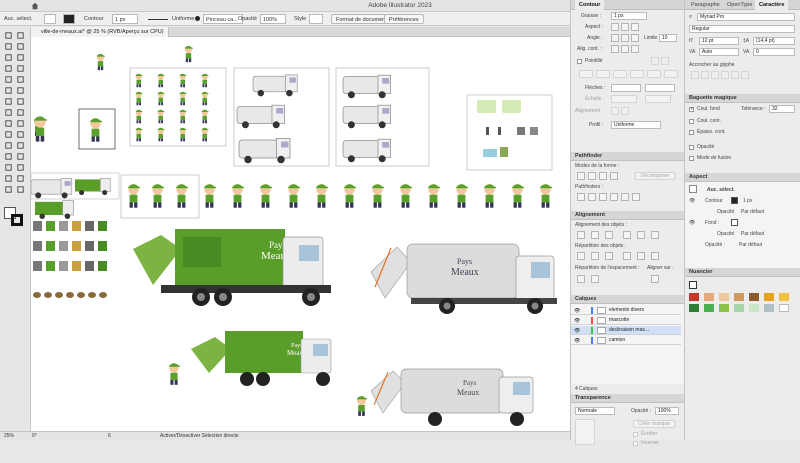 This screenshot has width=800, height=463. I want to click on curvature-tool-icon, so click(20, 57).